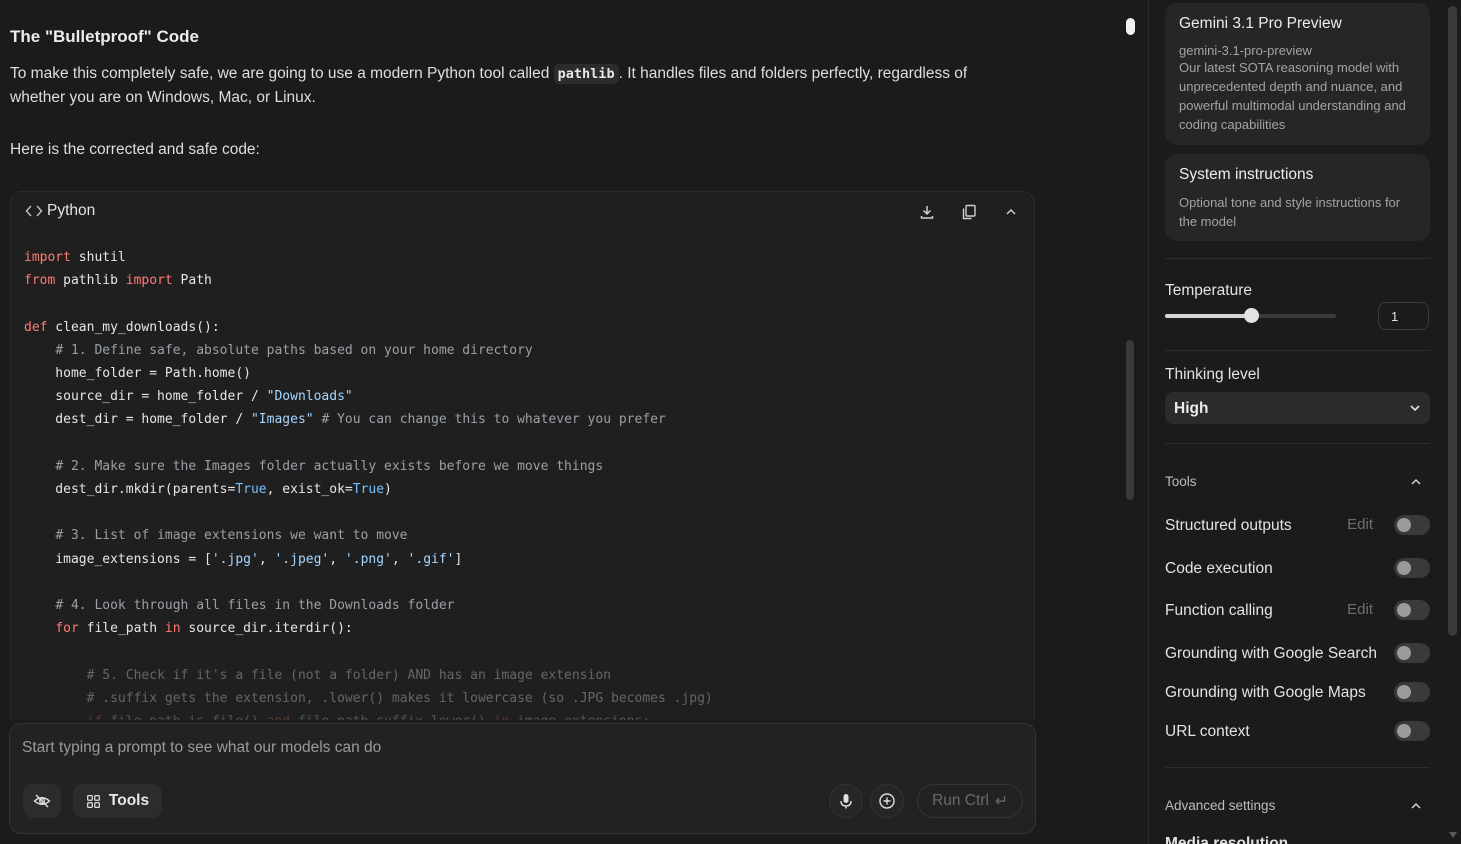 The width and height of the screenshot is (1461, 844). Describe the element at coordinates (522, 211) in the screenshot. I see `code-block-header: Python` at that location.